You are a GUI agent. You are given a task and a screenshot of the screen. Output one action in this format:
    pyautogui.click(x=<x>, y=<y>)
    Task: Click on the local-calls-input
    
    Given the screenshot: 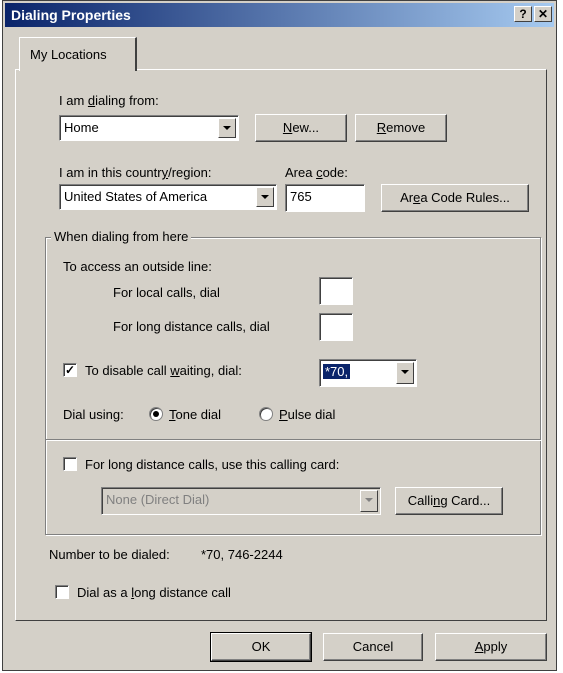 What is the action you would take?
    pyautogui.click(x=336, y=291)
    